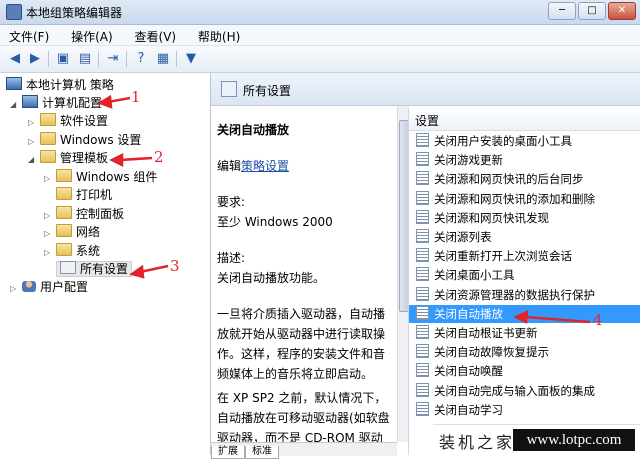 This screenshot has width=640, height=459. I want to click on annotation-label-1: 1, so click(136, 97).